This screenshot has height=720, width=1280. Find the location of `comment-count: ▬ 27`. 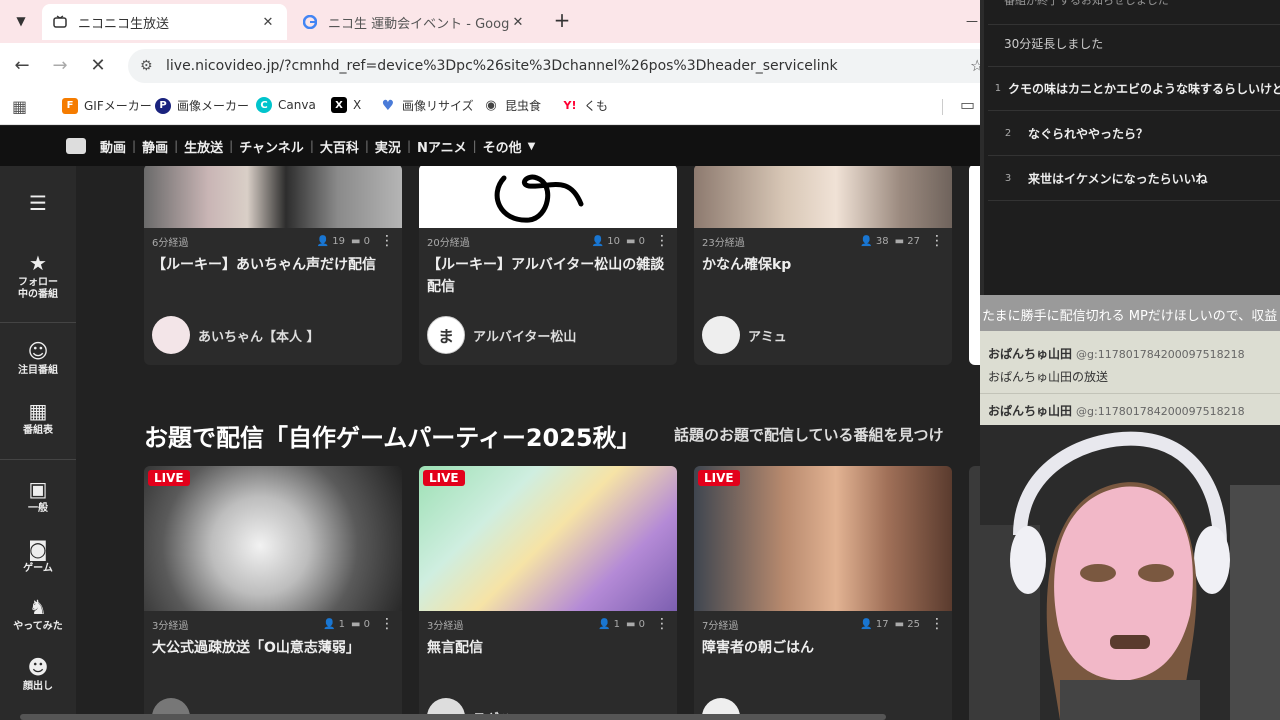

comment-count: ▬ 27 is located at coordinates (907, 241).